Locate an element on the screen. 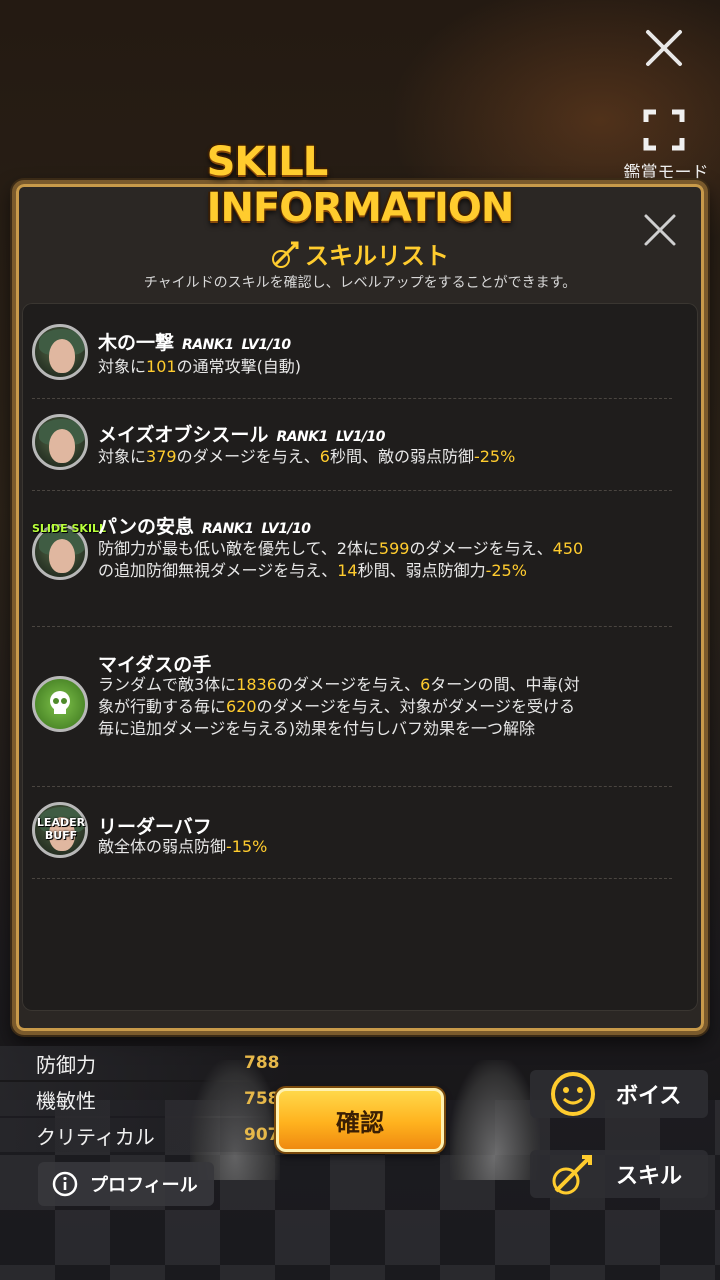 This screenshot has width=720, height=1280. panel-title: SKILL INFORMATION is located at coordinates (360, 185).